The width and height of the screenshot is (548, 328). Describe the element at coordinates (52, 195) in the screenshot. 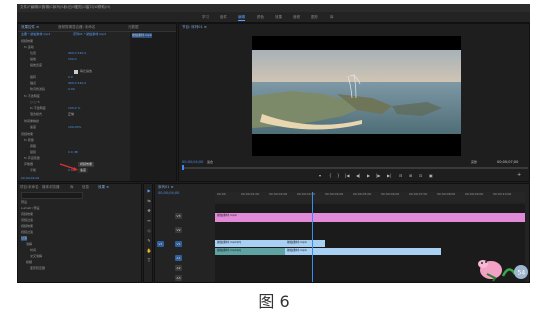

I see `effects-search-input` at that location.